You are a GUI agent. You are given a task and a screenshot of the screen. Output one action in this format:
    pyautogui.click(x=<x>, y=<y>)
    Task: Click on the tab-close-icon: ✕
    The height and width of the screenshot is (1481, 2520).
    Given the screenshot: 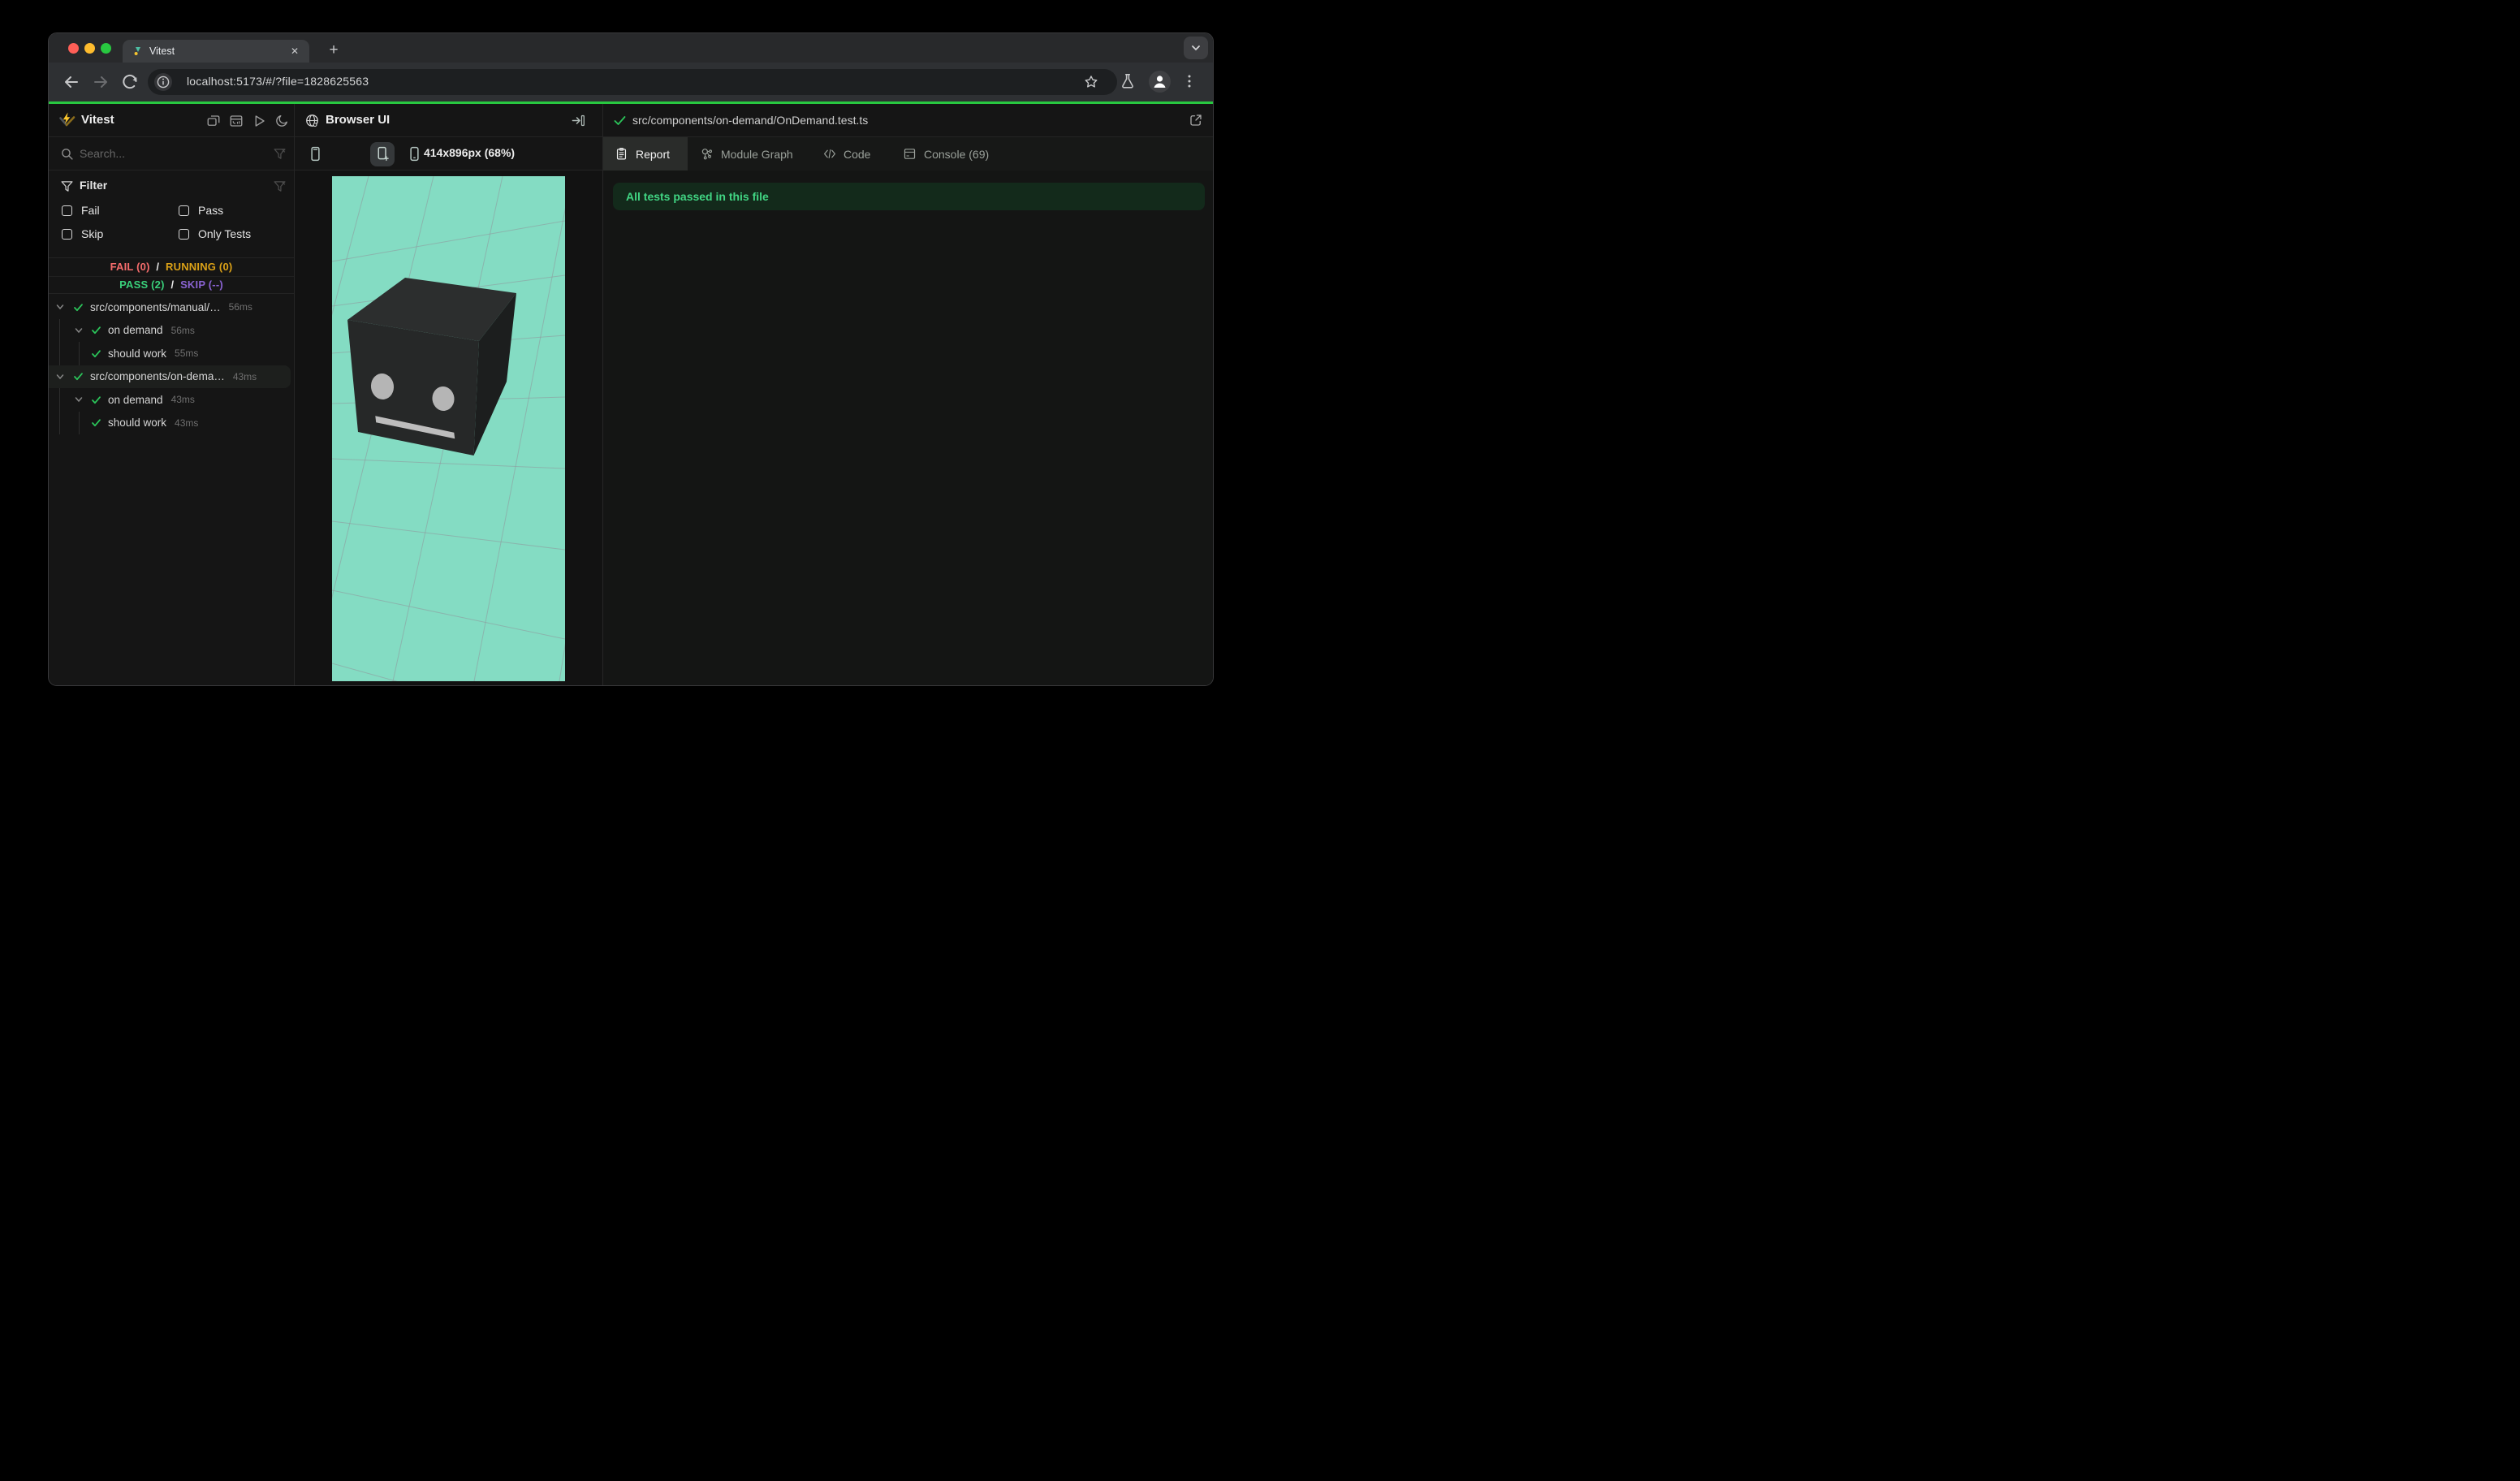 What is the action you would take?
    pyautogui.click(x=294, y=51)
    